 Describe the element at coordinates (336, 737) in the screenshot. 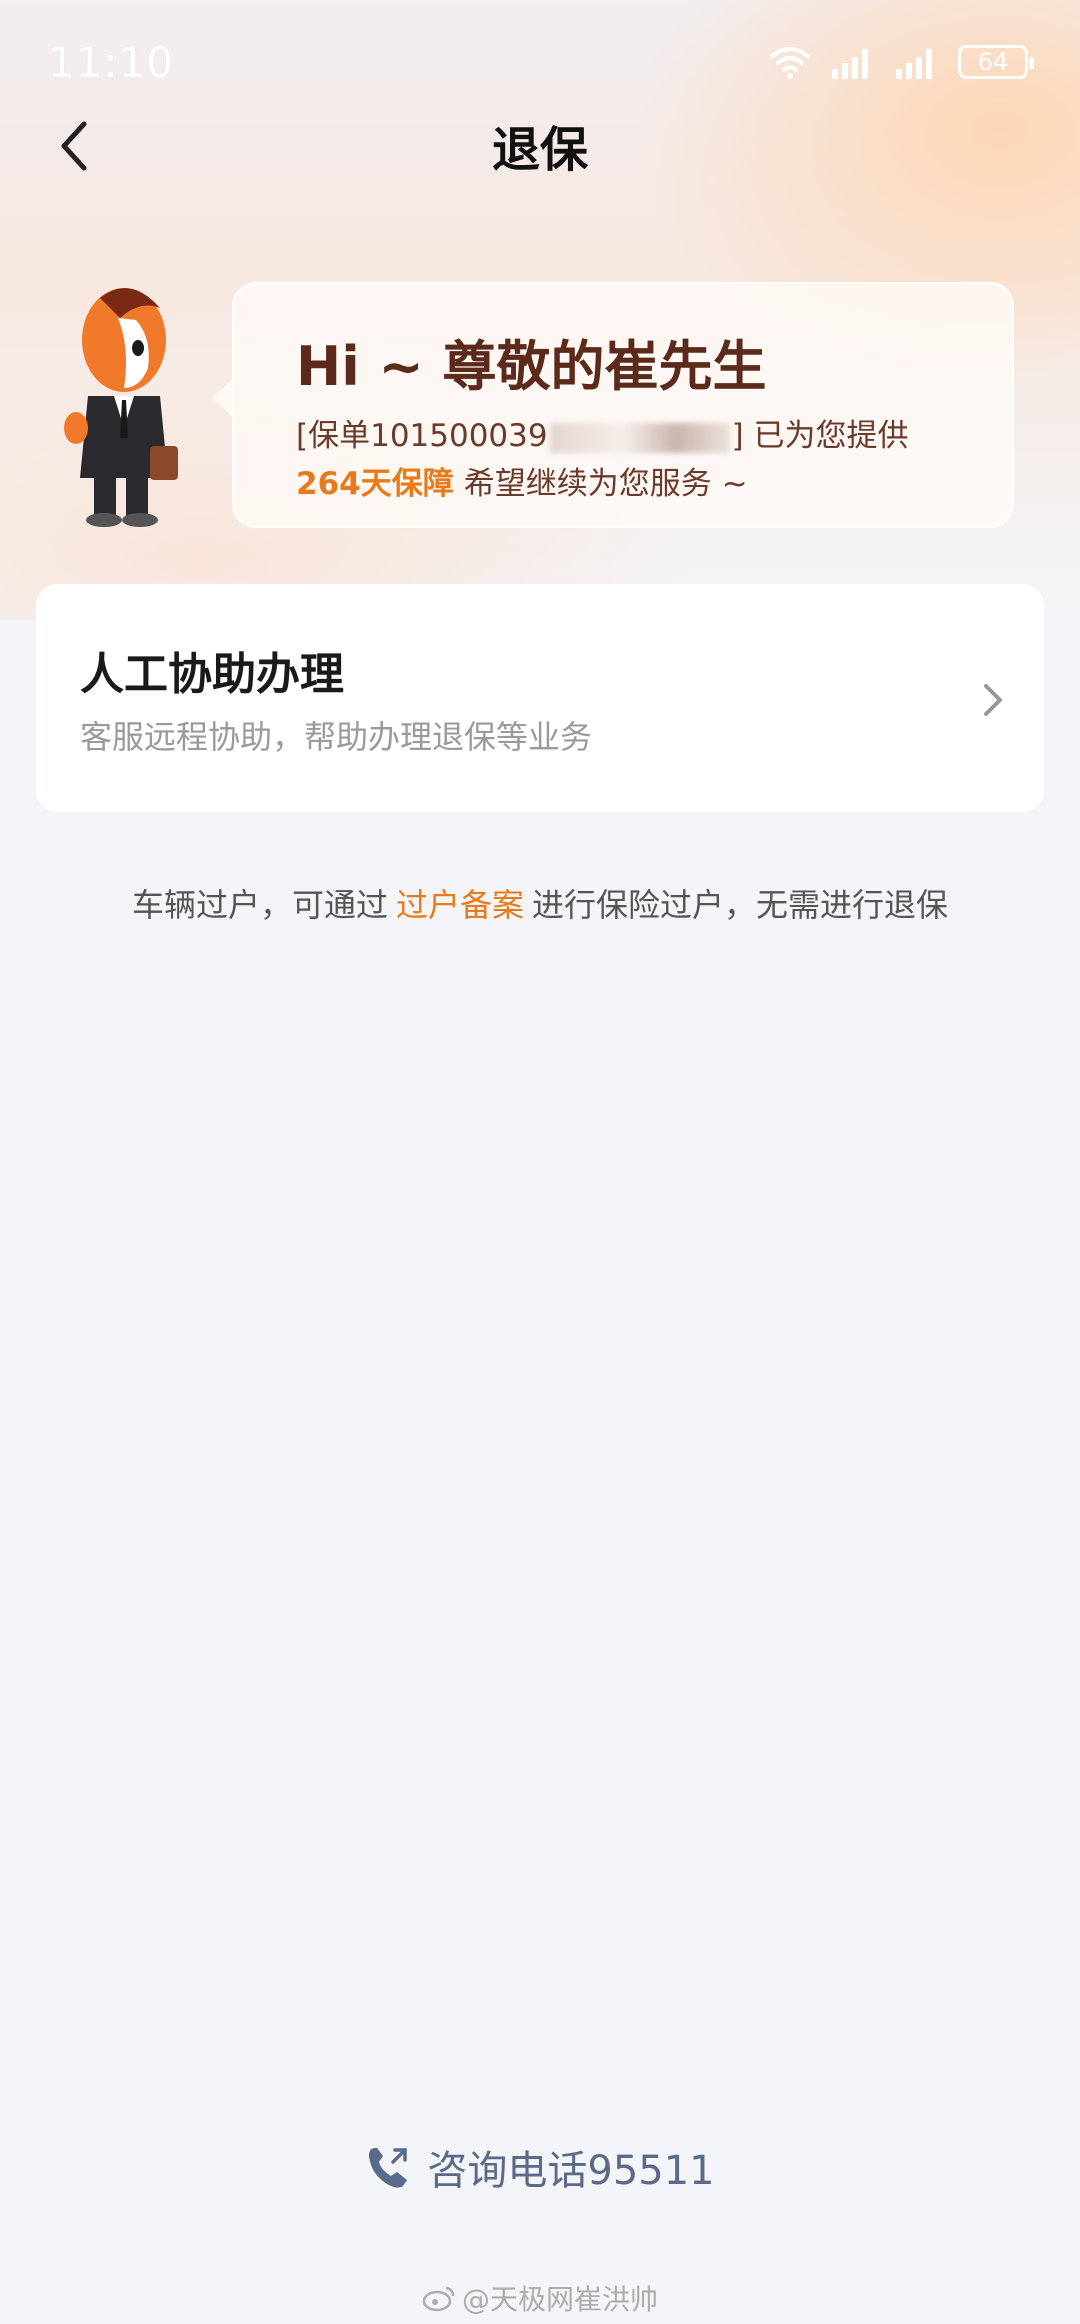

I see `assist-subtitle: 客服远程协助，帮助办理退保等业务` at that location.